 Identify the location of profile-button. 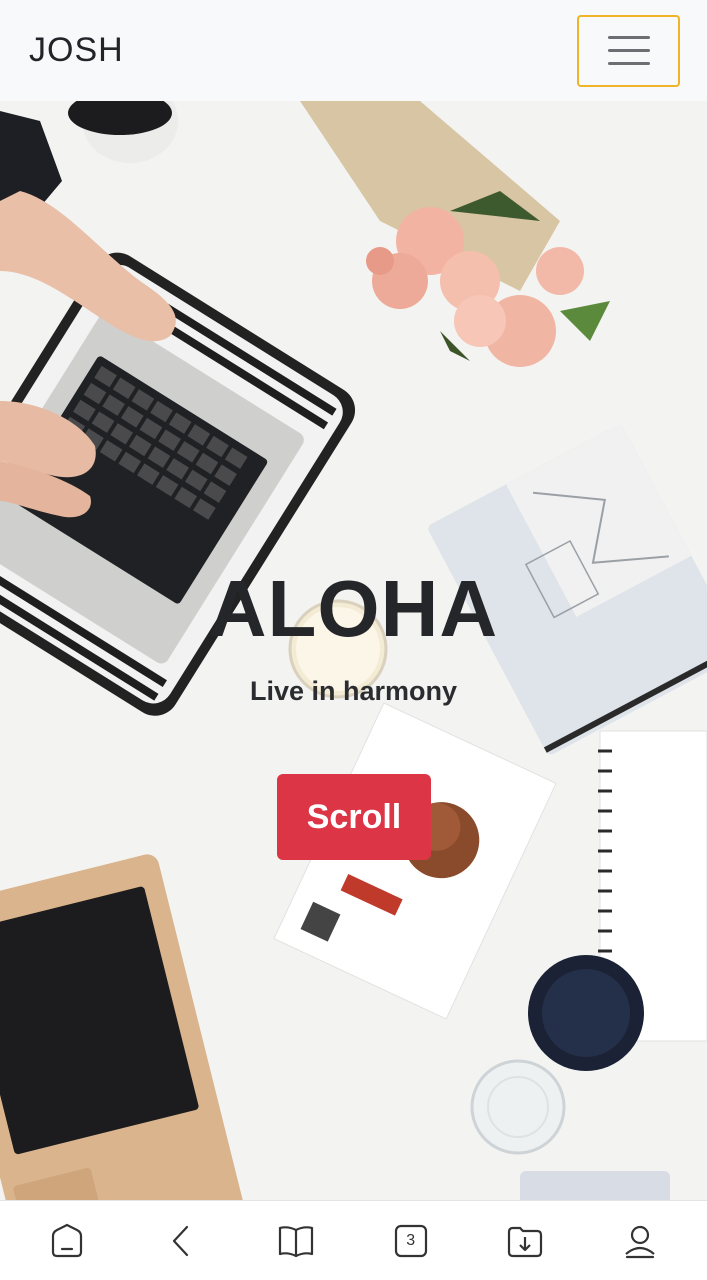
(640, 1241).